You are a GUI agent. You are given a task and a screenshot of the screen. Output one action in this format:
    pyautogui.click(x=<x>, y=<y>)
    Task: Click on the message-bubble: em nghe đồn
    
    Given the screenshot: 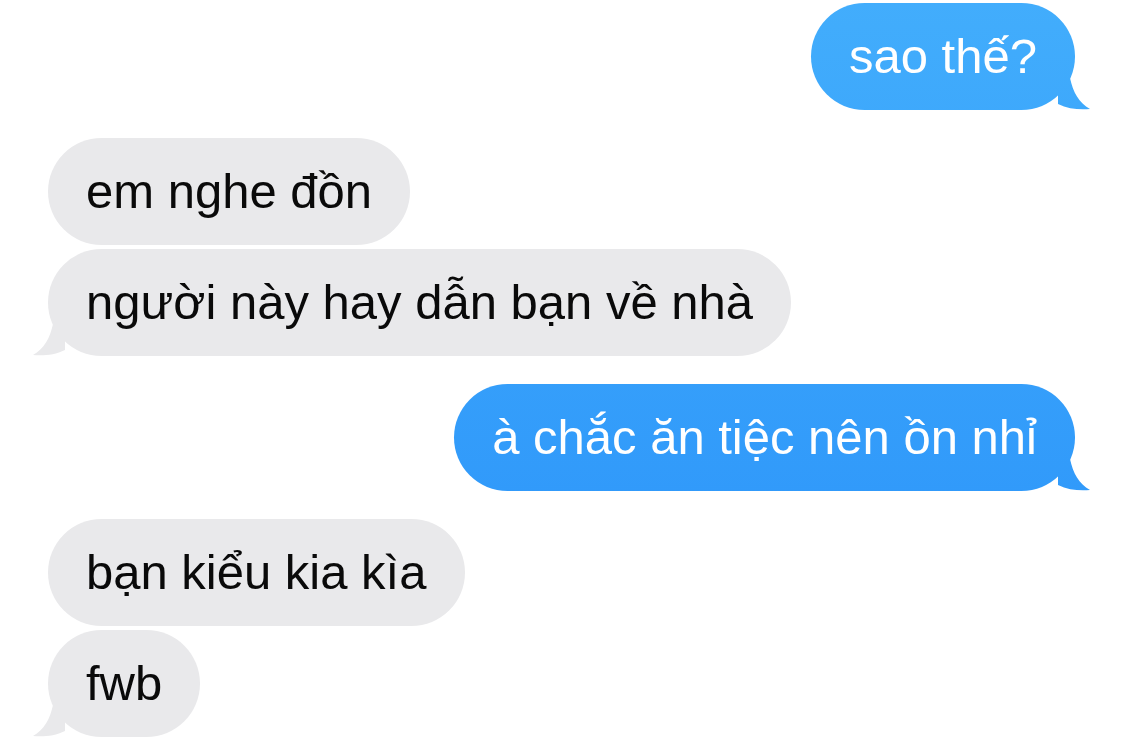 What is the action you would take?
    pyautogui.click(x=229, y=191)
    